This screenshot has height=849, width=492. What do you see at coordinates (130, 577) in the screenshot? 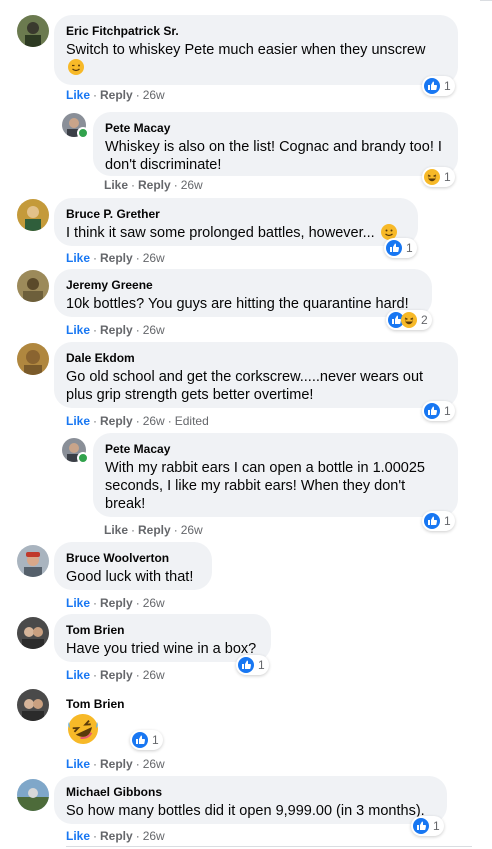
I see `comment-text: Good luck with that!` at bounding box center [130, 577].